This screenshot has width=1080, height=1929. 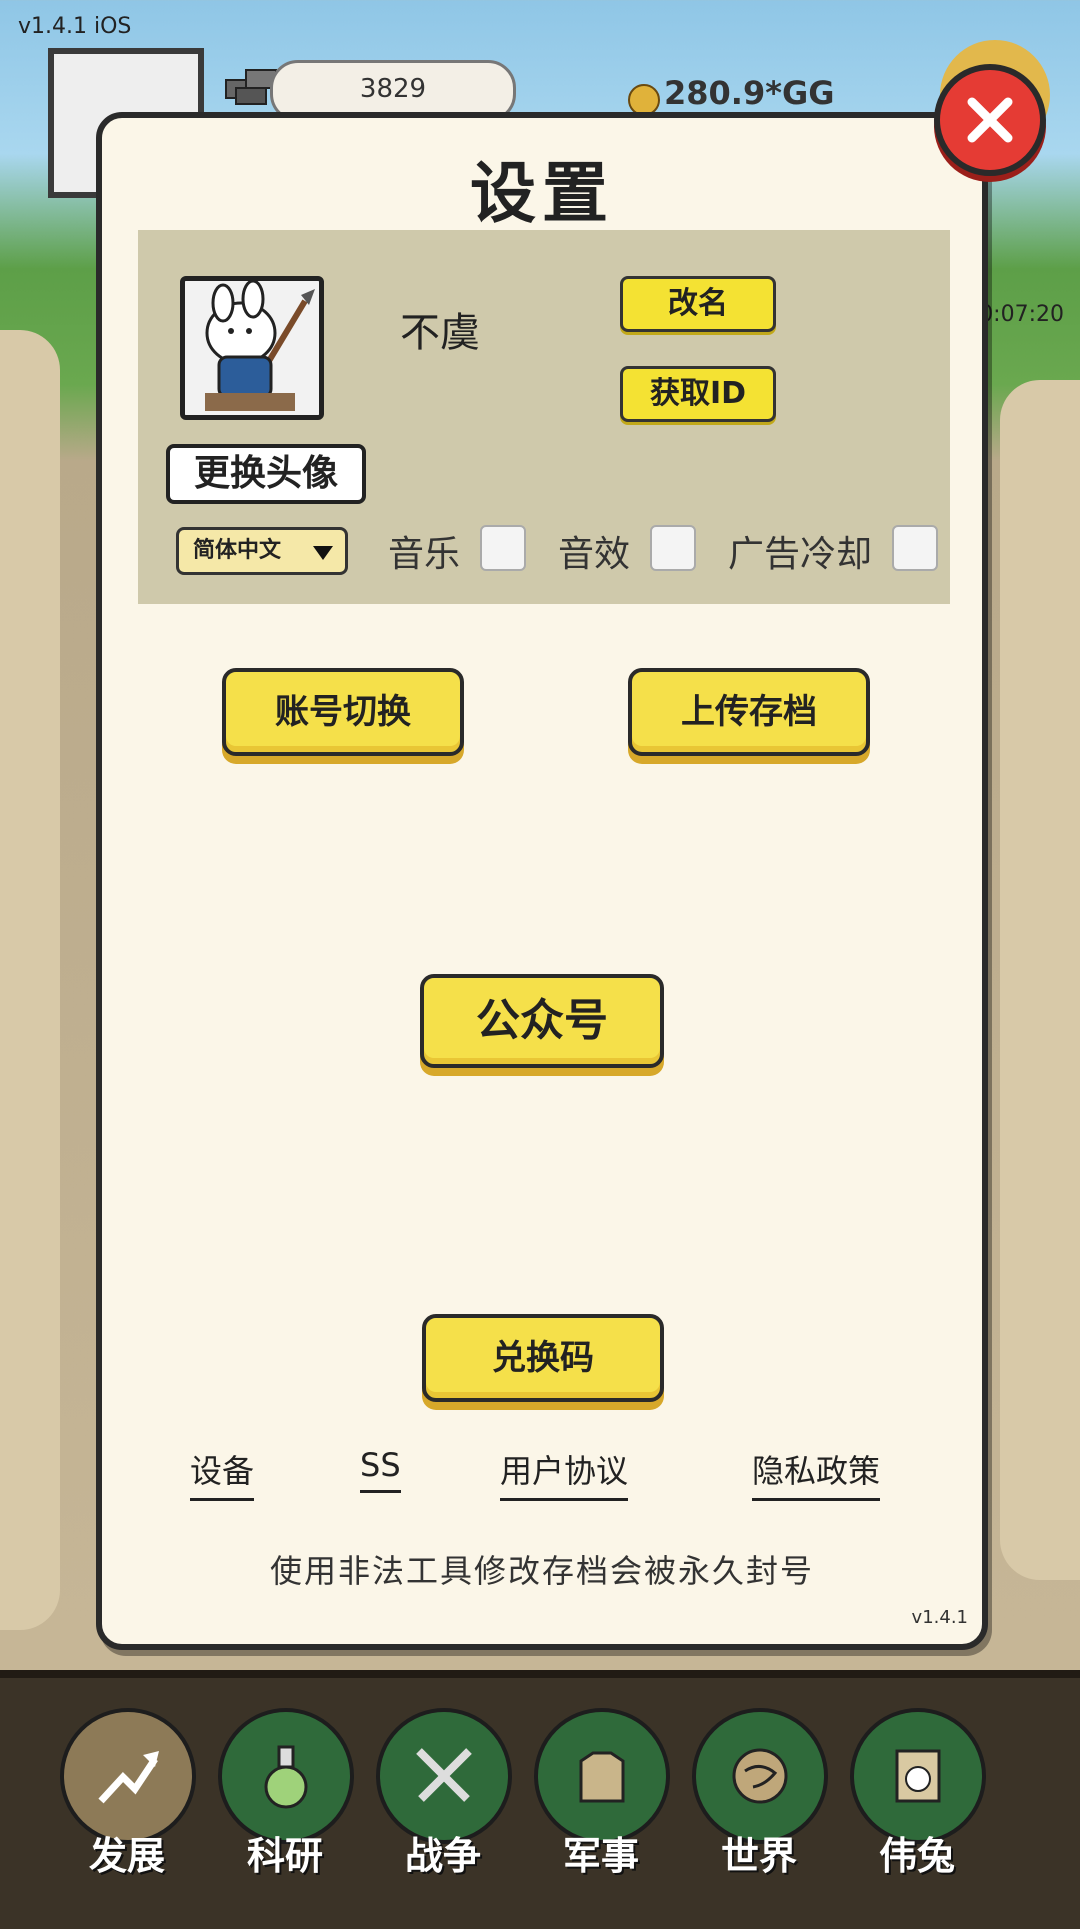 I want to click on music-checkbox, so click(x=503, y=548).